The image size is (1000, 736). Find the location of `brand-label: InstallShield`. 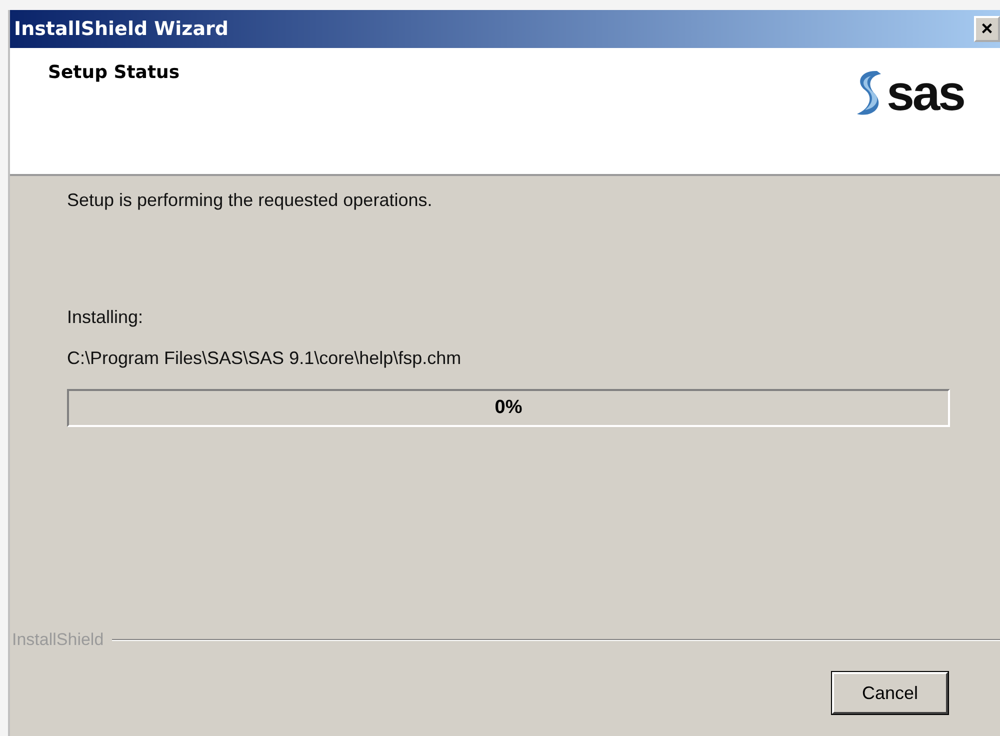

brand-label: InstallShield is located at coordinates (57, 640).